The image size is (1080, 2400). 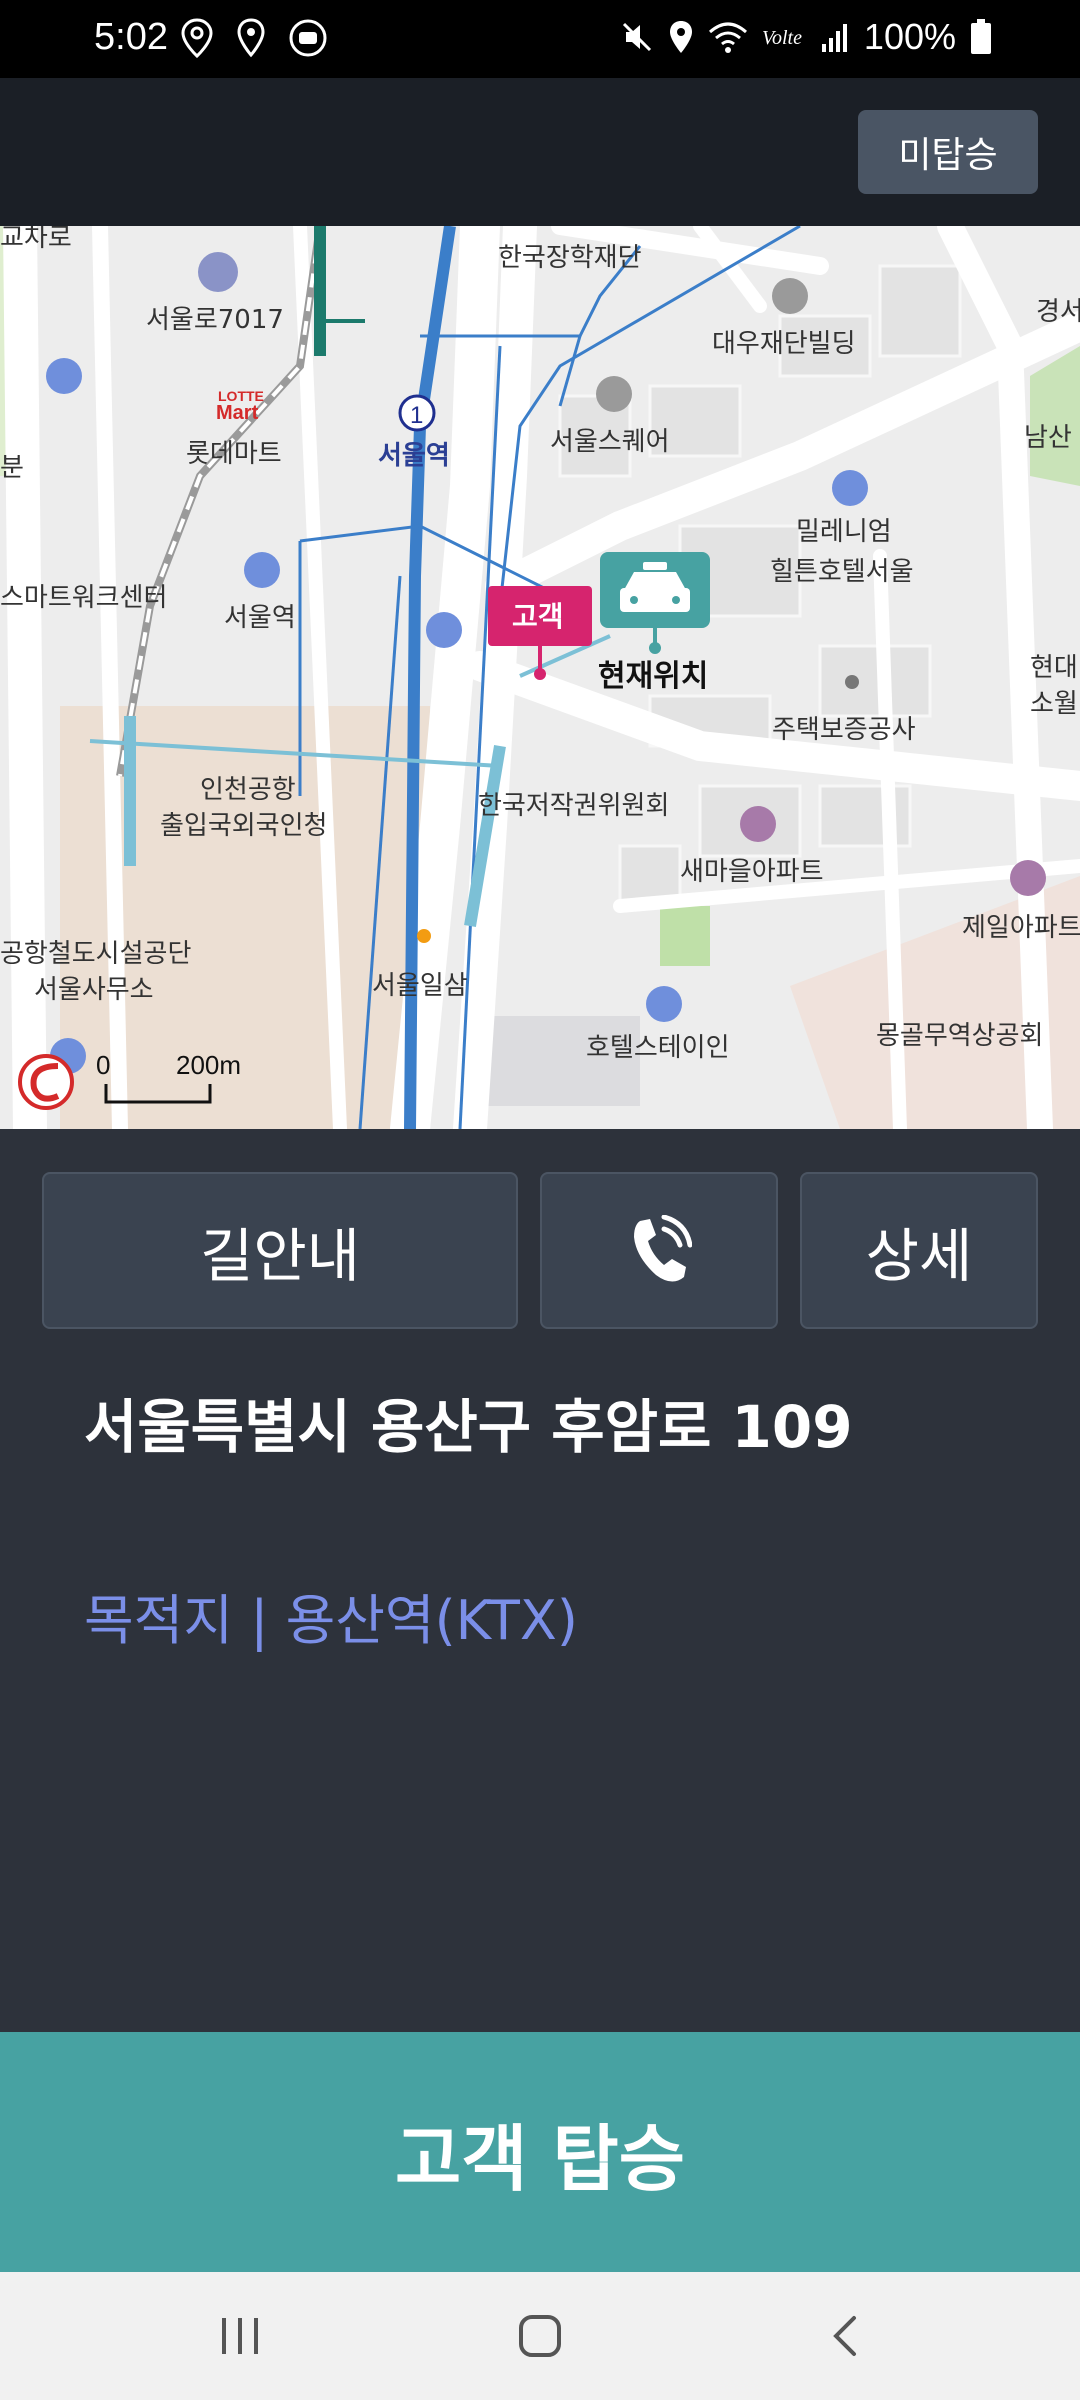 I want to click on volte-icon: Volte, so click(x=782, y=38).